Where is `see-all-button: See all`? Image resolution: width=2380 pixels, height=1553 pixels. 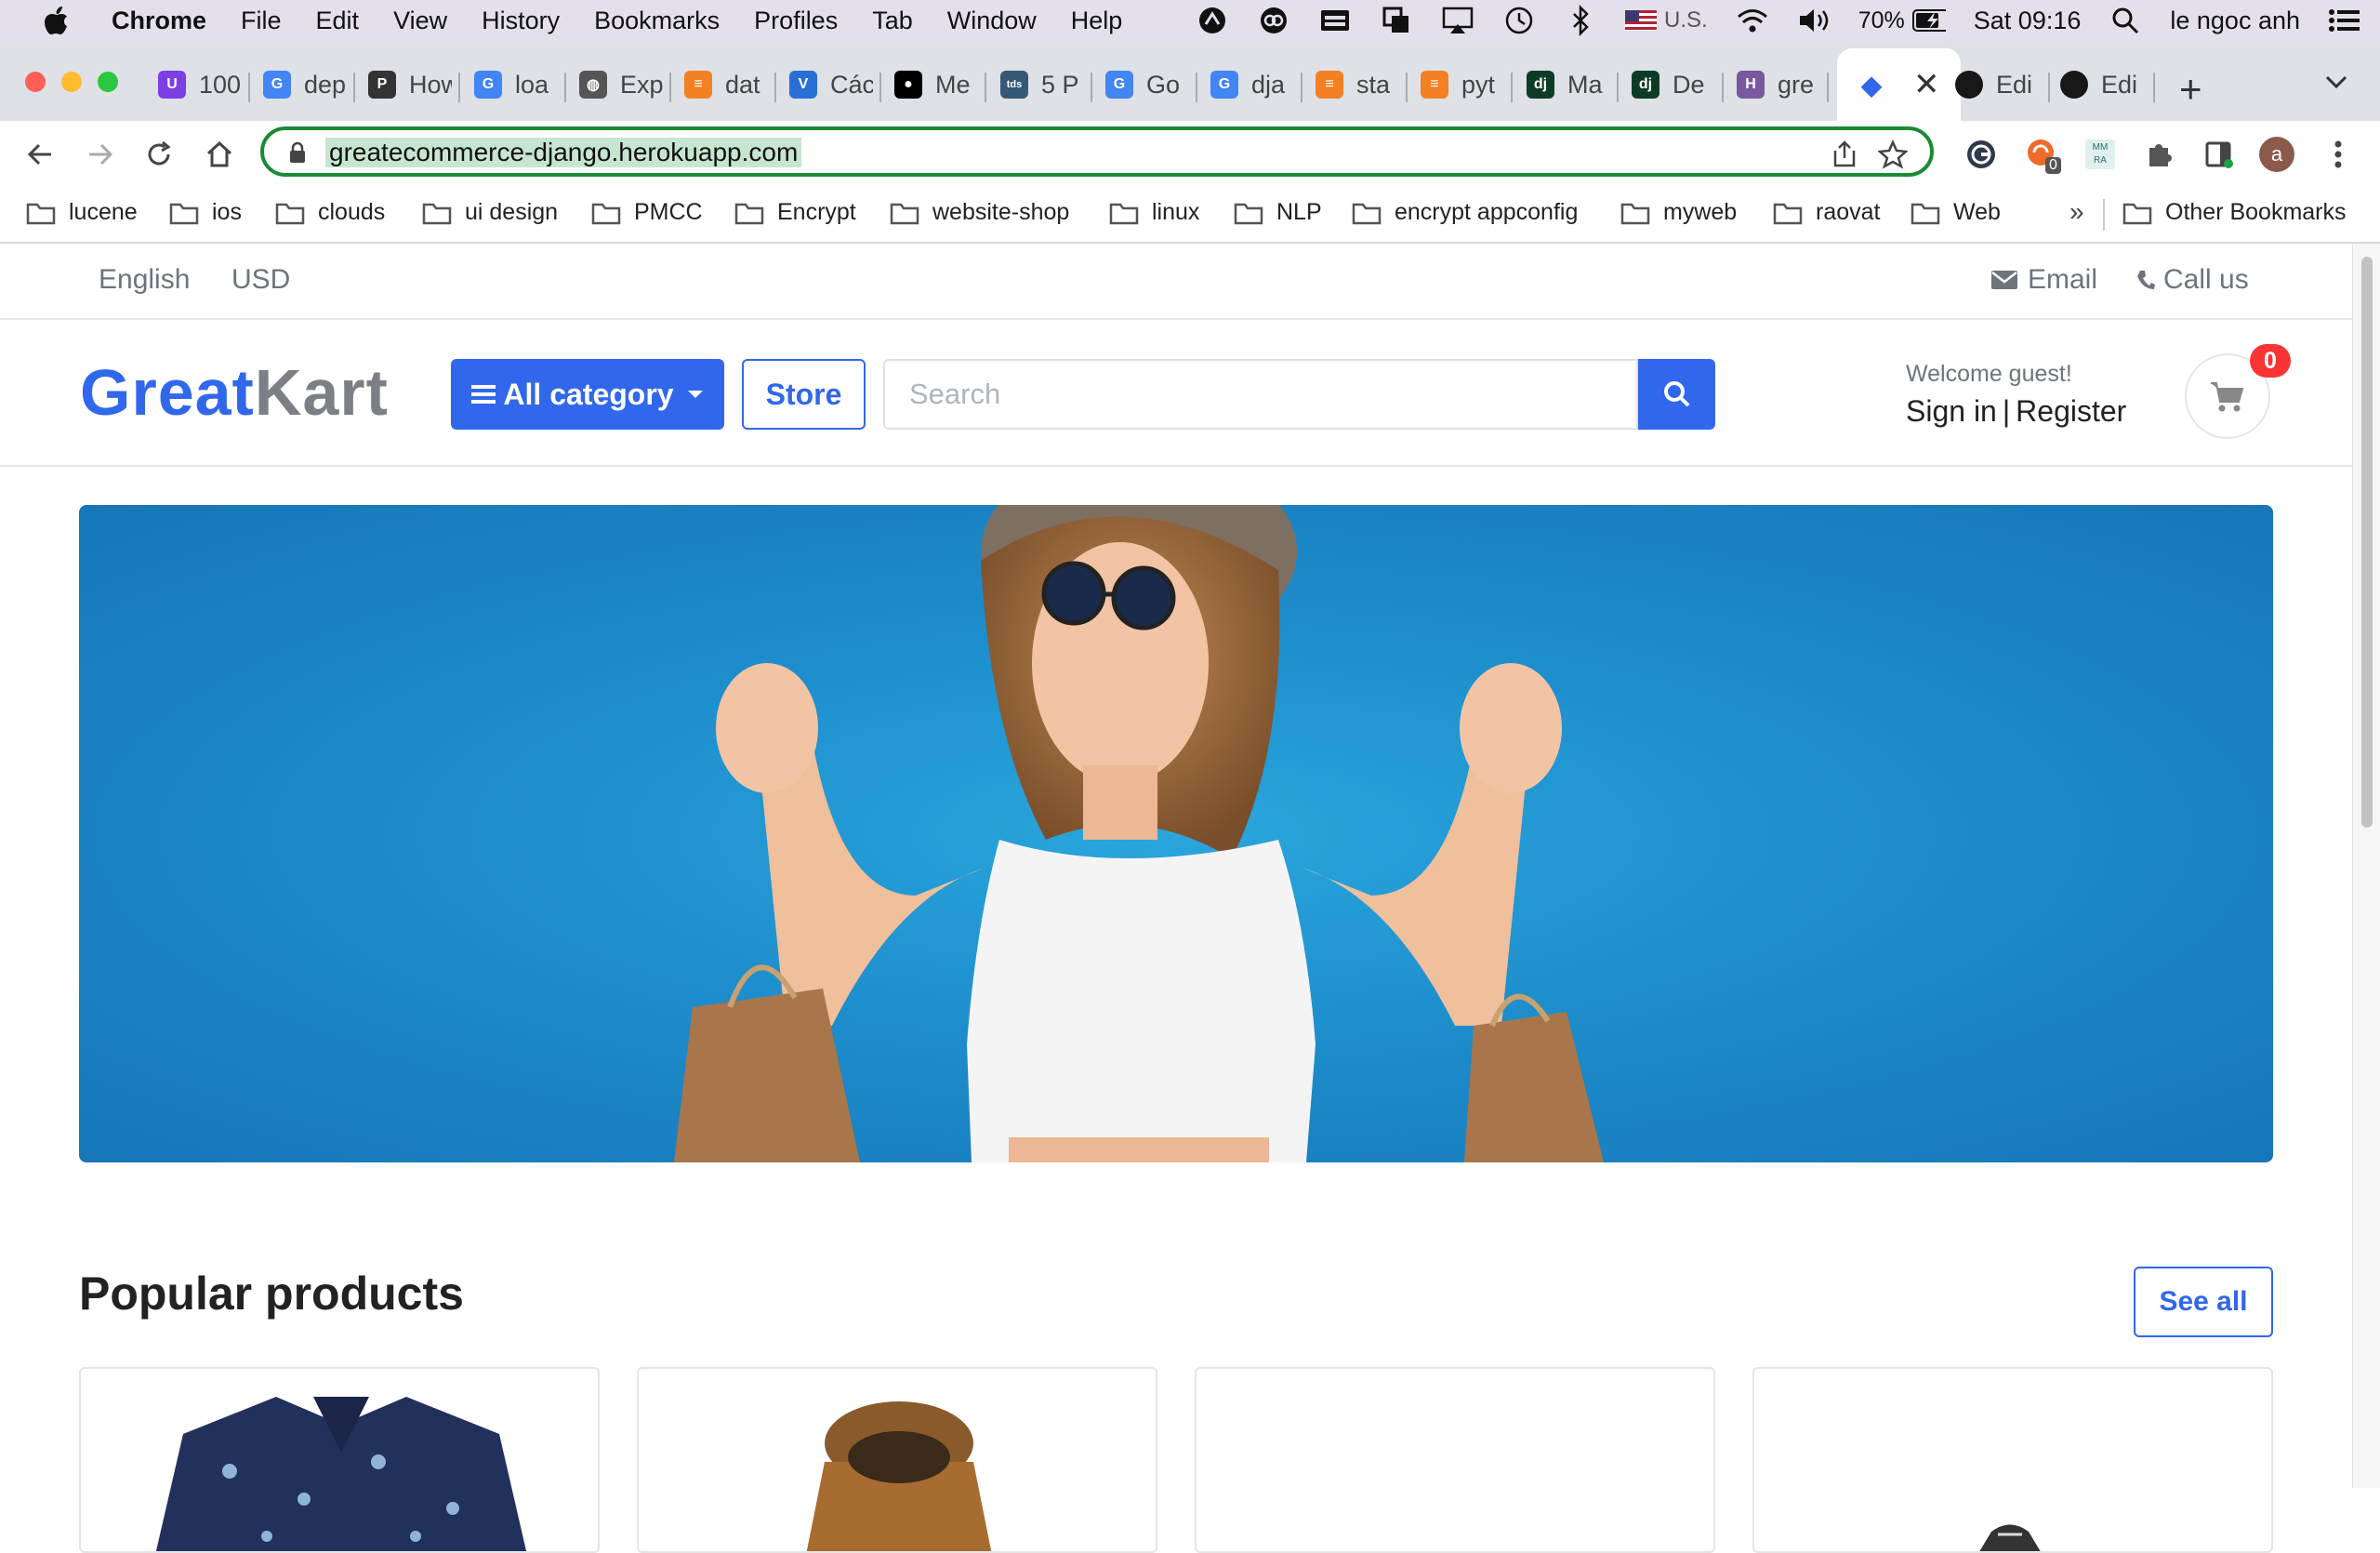
see-all-button: See all is located at coordinates (2203, 1302).